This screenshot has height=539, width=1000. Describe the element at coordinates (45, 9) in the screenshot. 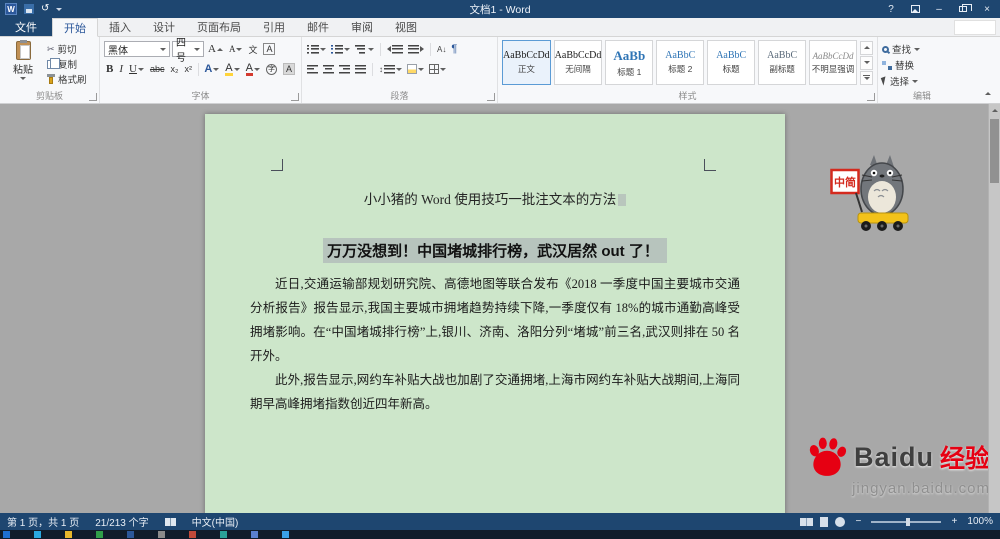

I see `undo-icon: ↺` at that location.